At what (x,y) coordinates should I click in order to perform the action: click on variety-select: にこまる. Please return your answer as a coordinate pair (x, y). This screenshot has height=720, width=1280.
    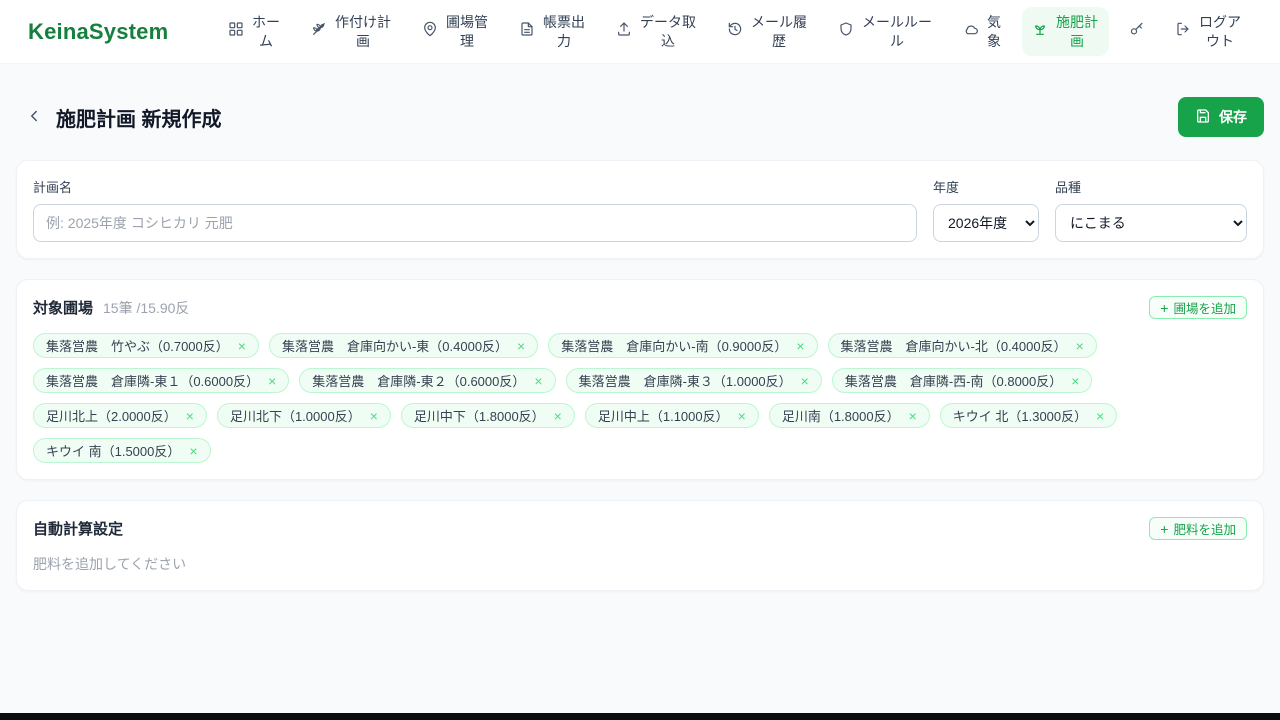
    Looking at the image, I should click on (1151, 223).